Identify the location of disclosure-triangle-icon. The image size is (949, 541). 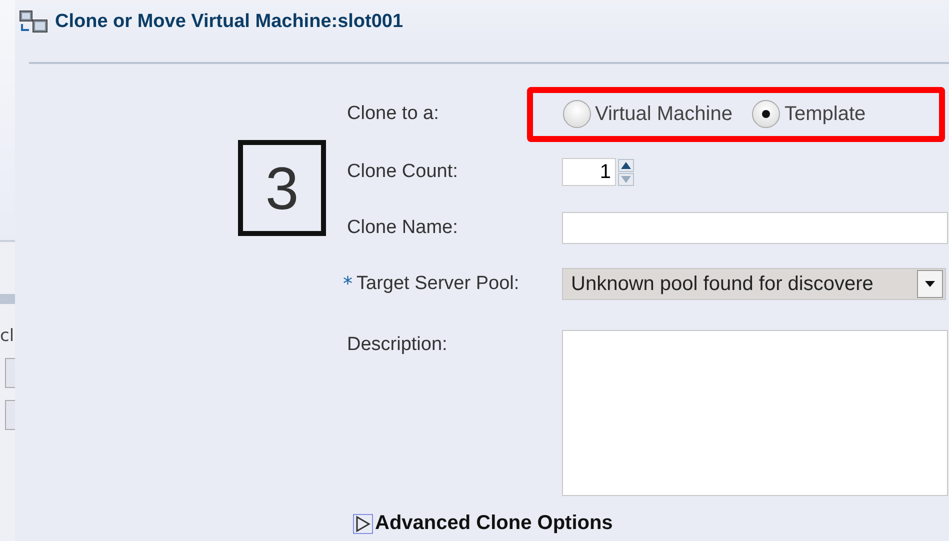
(363, 524).